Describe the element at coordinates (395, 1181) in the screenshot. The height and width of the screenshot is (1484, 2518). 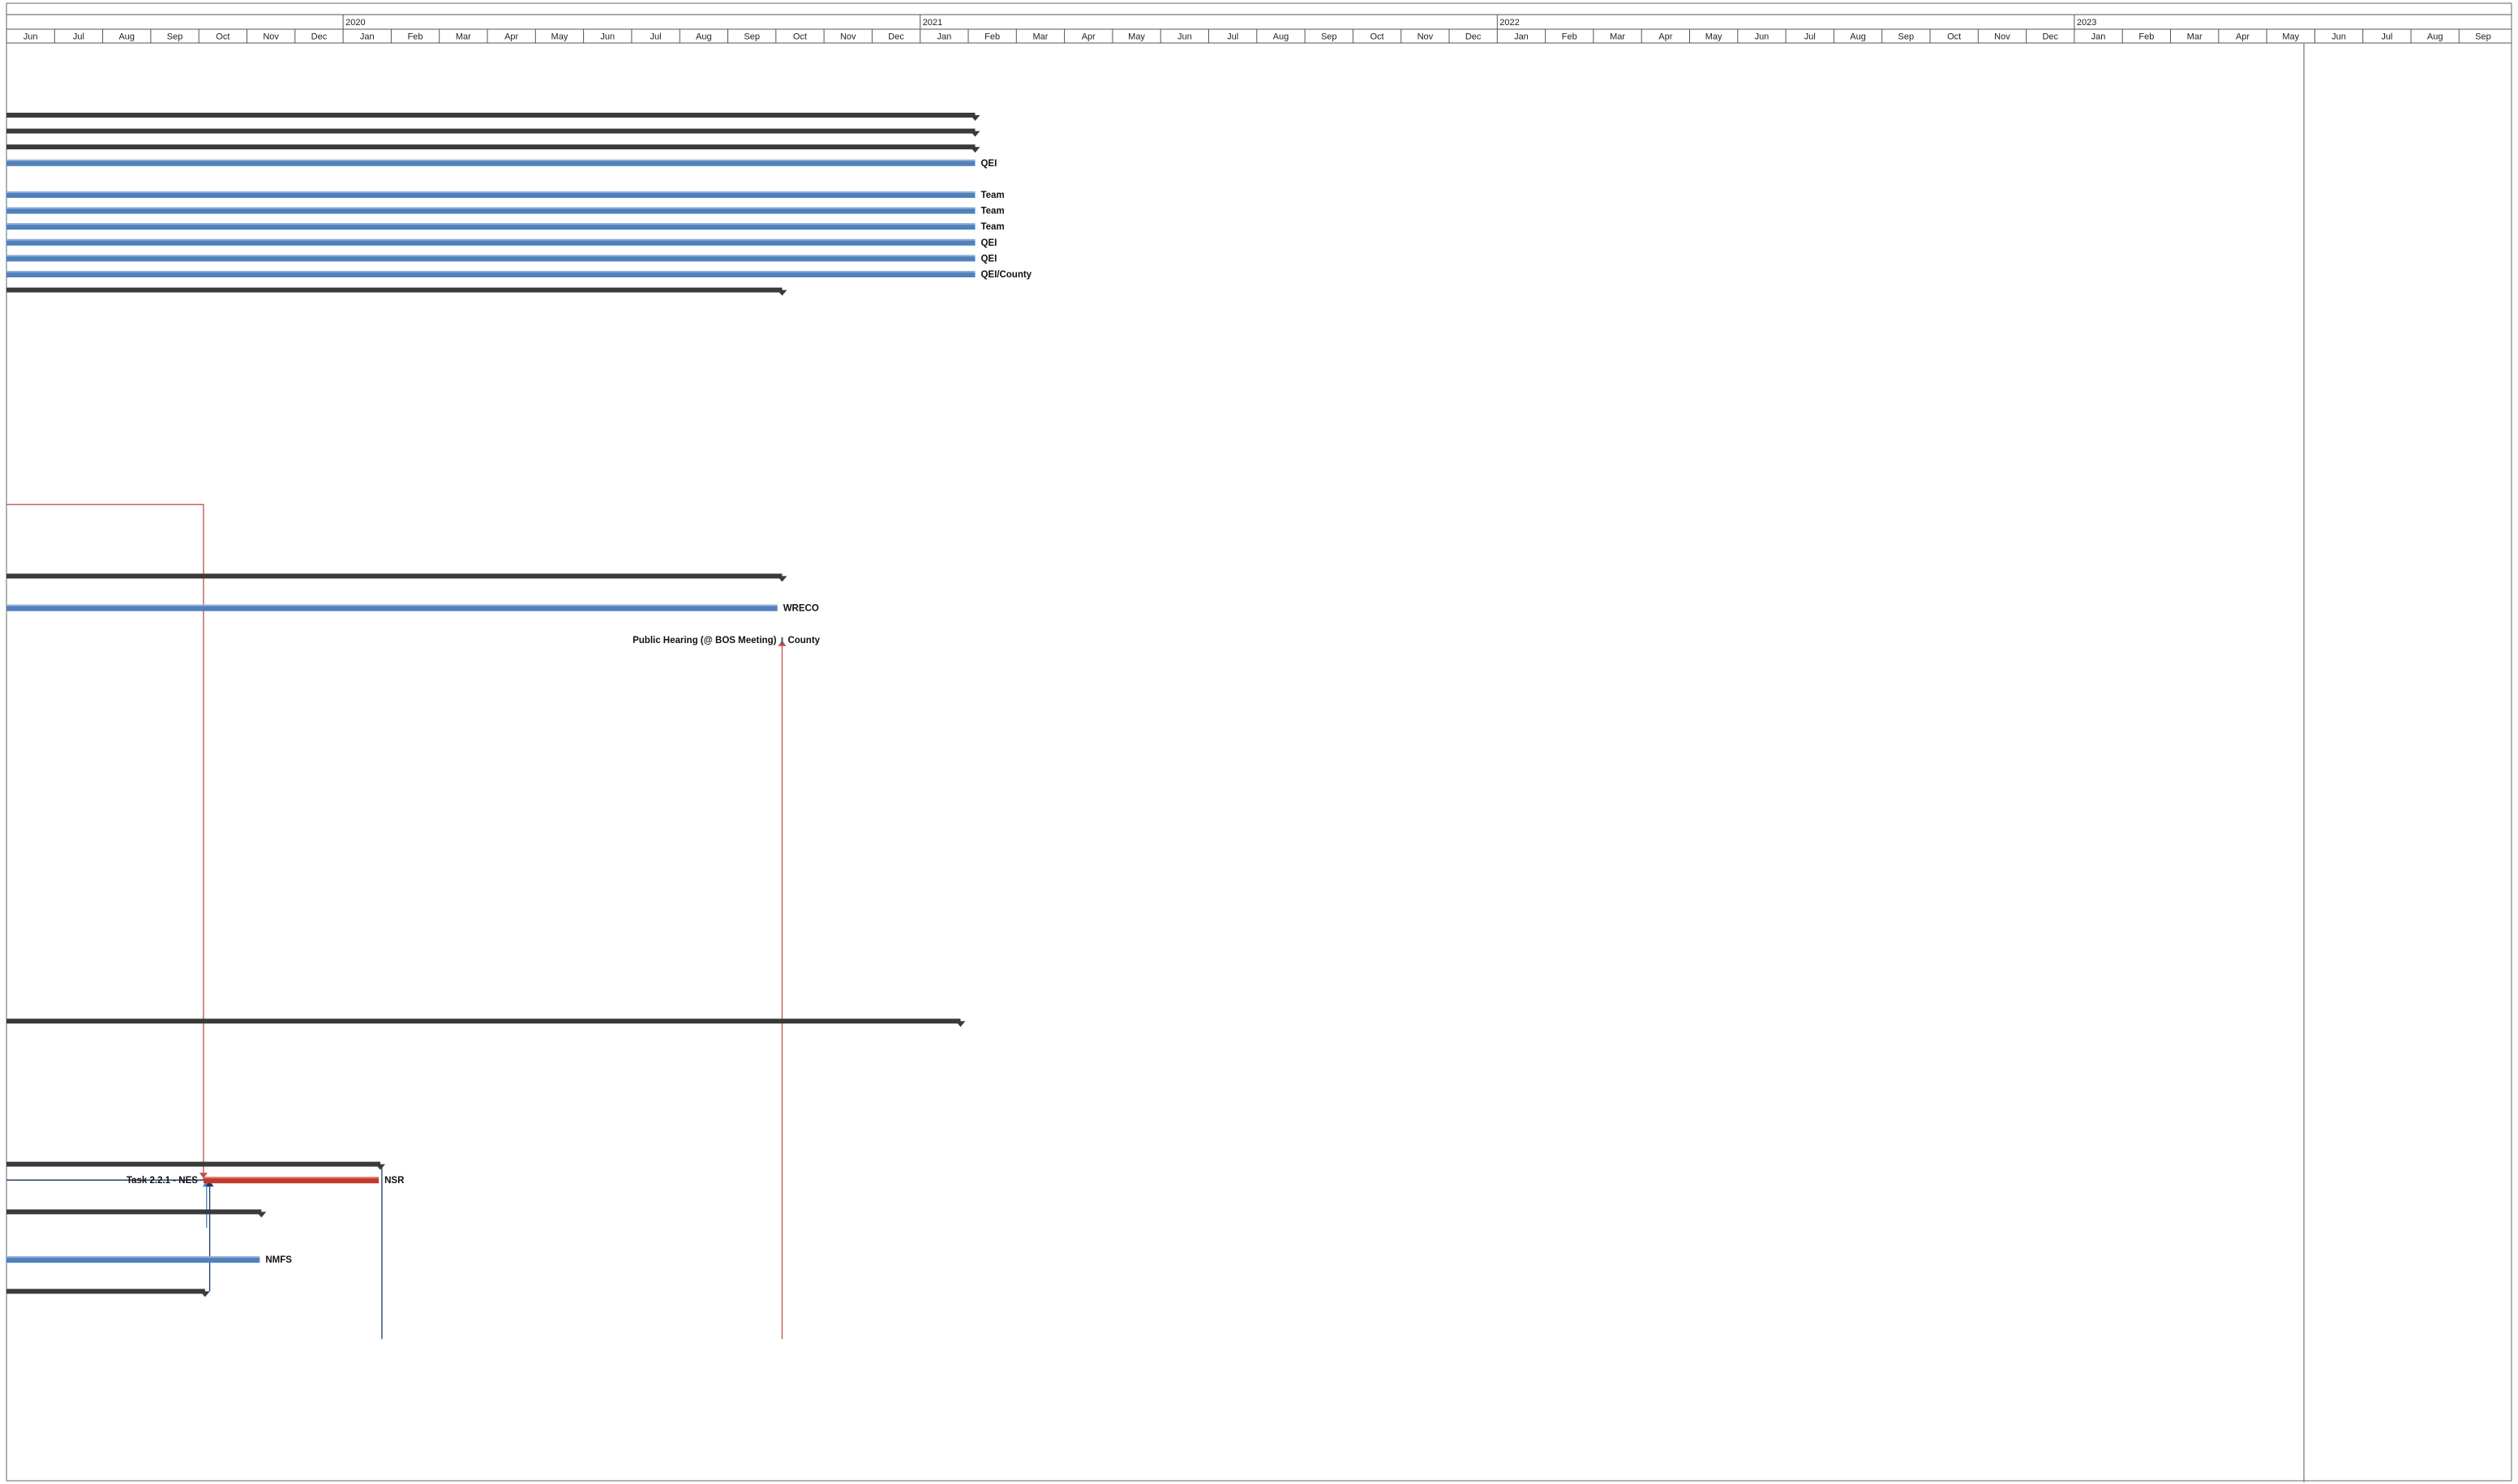
I see `resource-label: NSR` at that location.